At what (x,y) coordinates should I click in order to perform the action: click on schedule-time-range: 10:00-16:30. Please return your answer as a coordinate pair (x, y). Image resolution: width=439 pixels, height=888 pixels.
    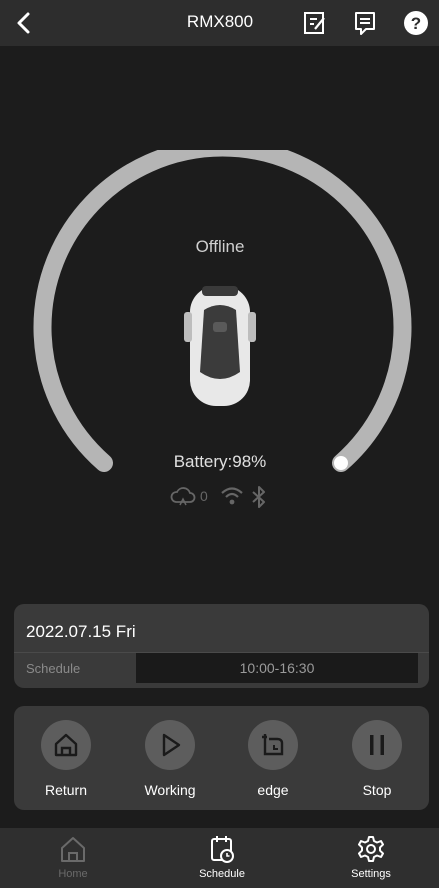
    Looking at the image, I should click on (277, 668).